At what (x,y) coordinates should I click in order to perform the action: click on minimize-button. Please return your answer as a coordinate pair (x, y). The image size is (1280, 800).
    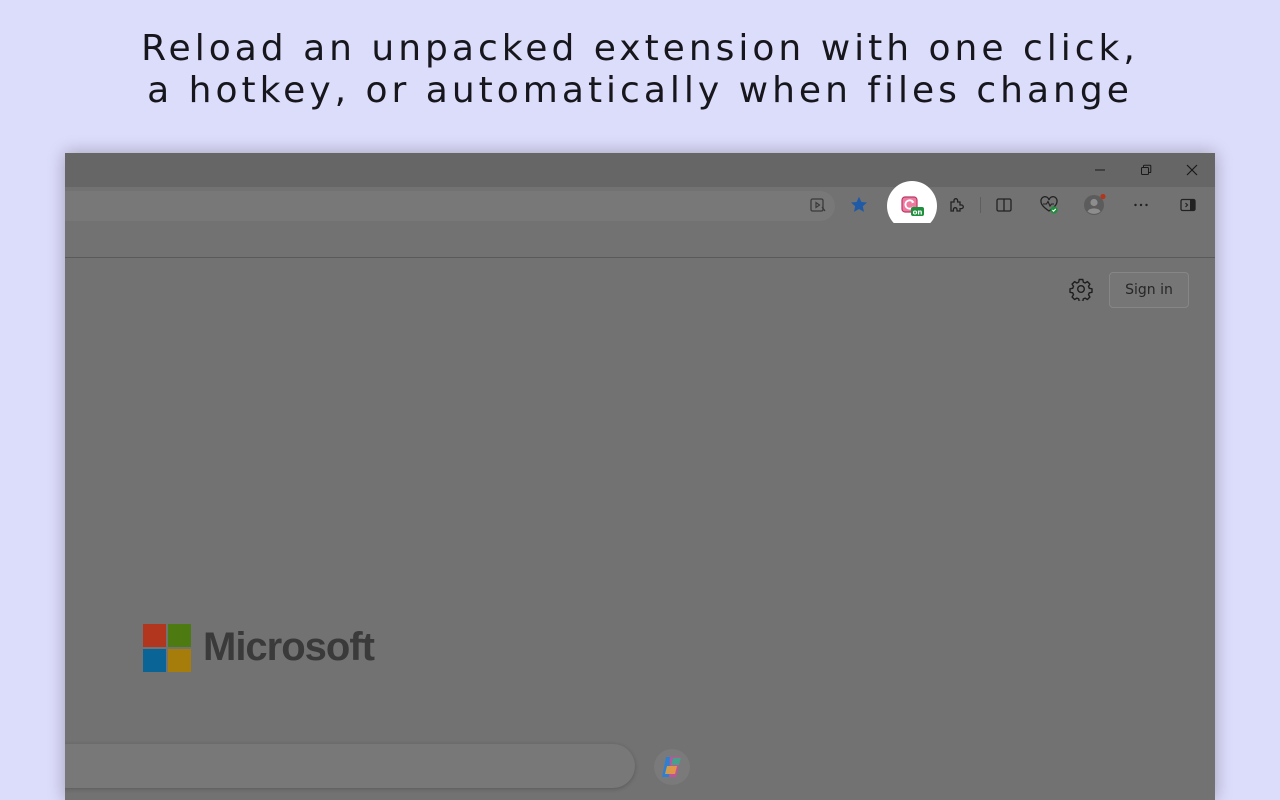
    Looking at the image, I should click on (1100, 170).